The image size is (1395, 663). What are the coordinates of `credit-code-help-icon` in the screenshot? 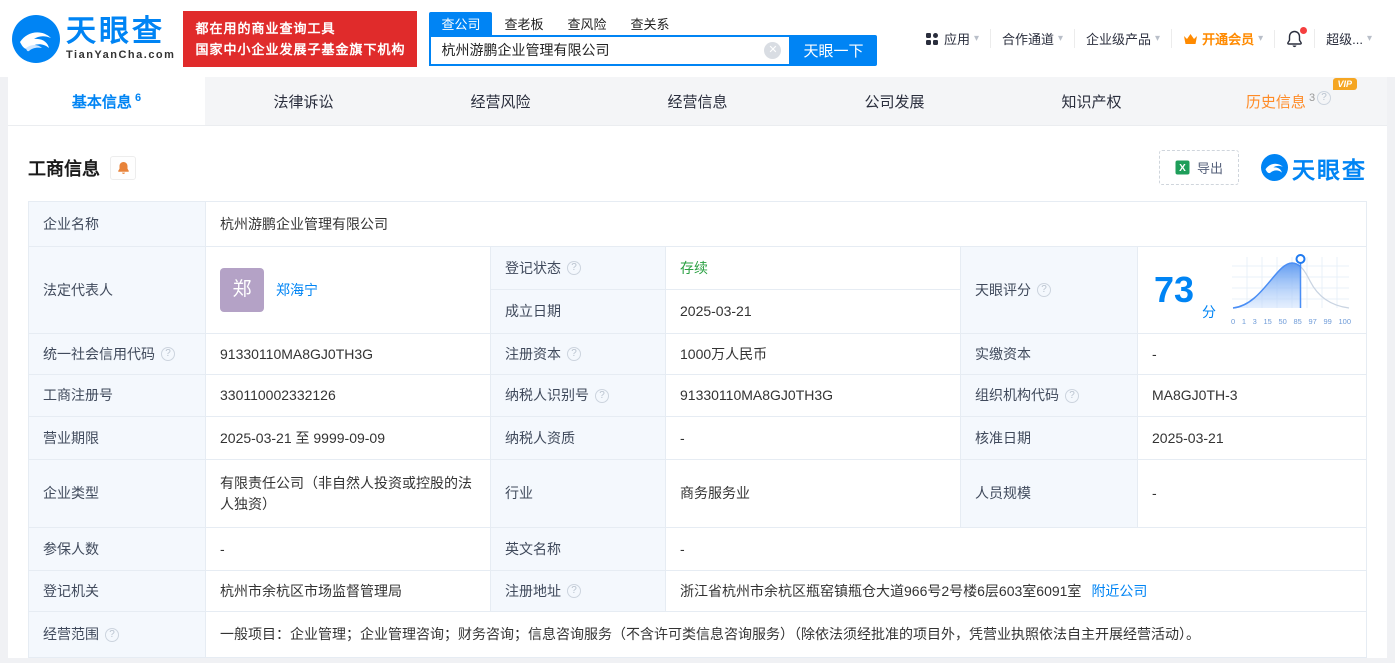 It's located at (168, 354).